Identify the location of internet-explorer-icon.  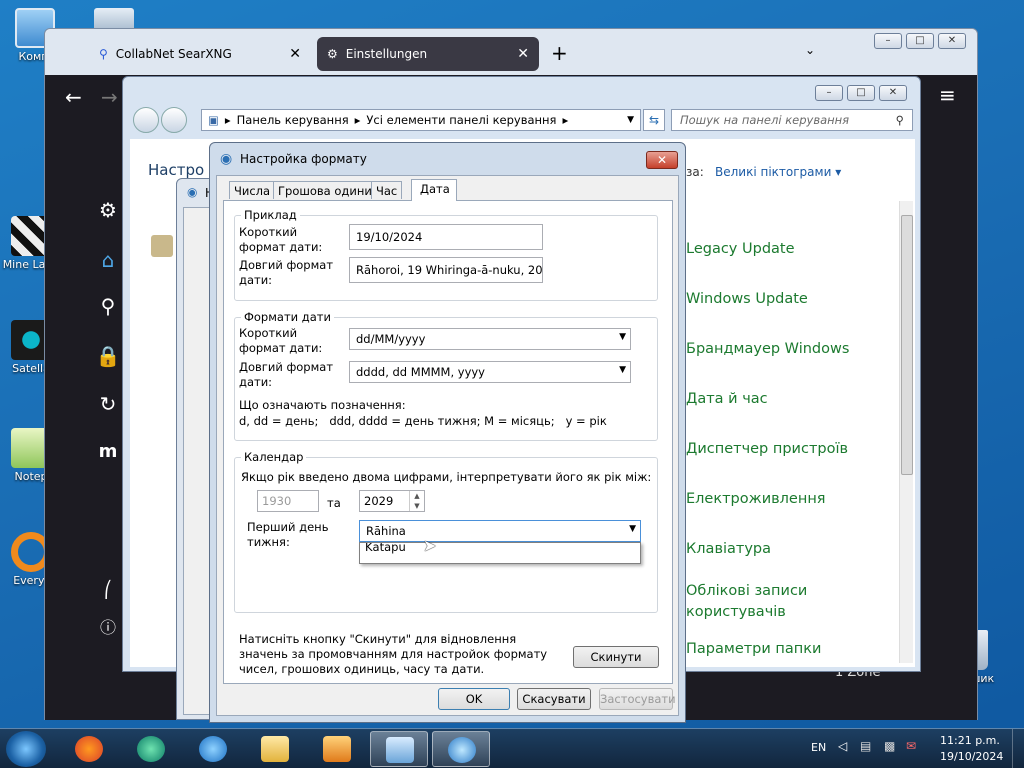
(213, 749).